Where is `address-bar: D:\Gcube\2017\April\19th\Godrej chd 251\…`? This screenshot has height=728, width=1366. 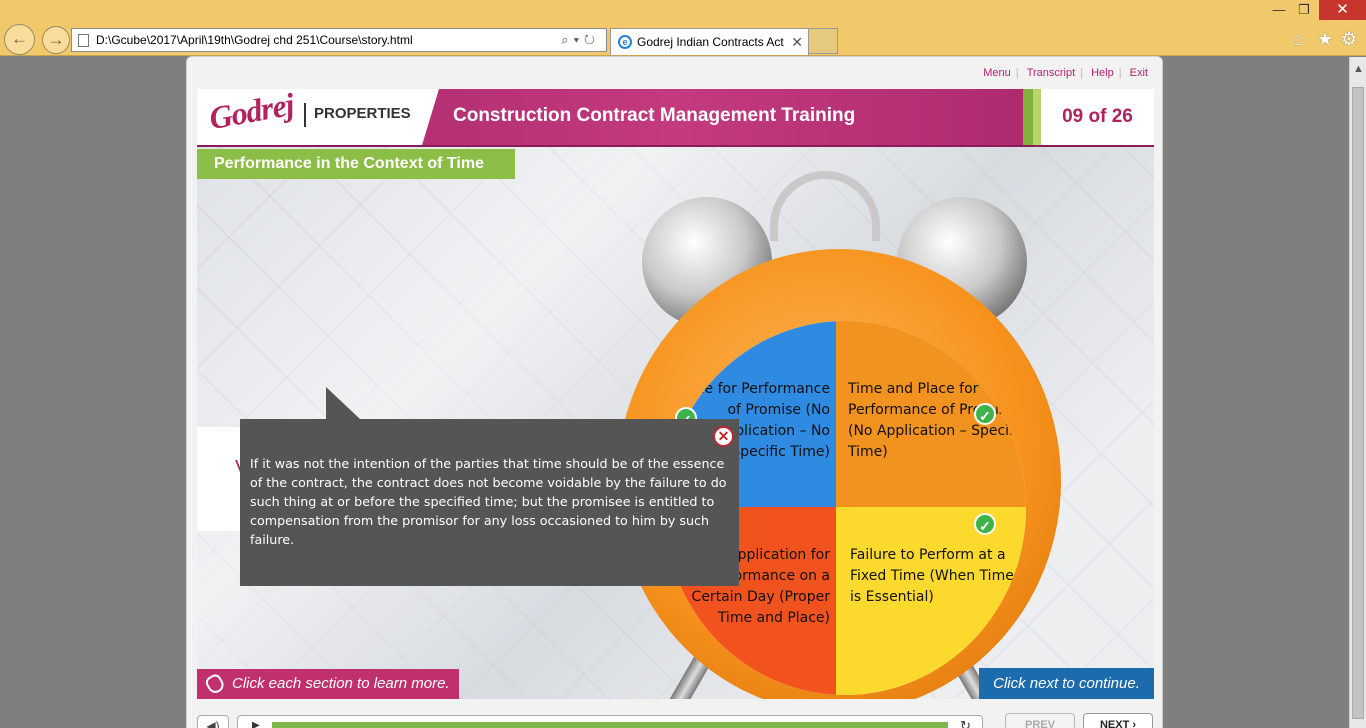
address-bar: D:\Gcube\2017\April\19th\Godrej chd 251\… is located at coordinates (339, 40).